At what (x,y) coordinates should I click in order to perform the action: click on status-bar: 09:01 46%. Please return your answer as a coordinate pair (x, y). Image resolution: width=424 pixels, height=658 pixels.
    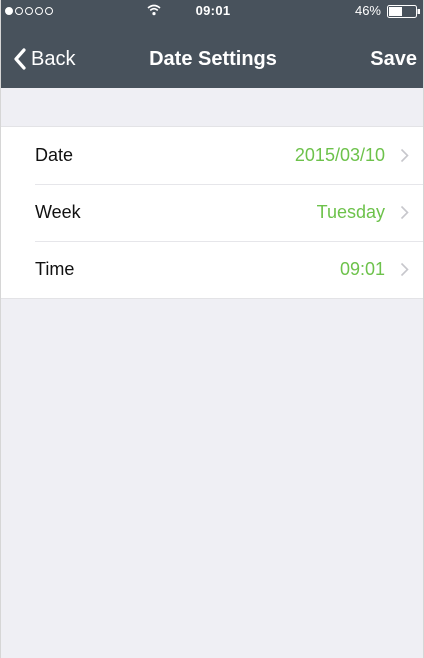
    Looking at the image, I should click on (212, 11).